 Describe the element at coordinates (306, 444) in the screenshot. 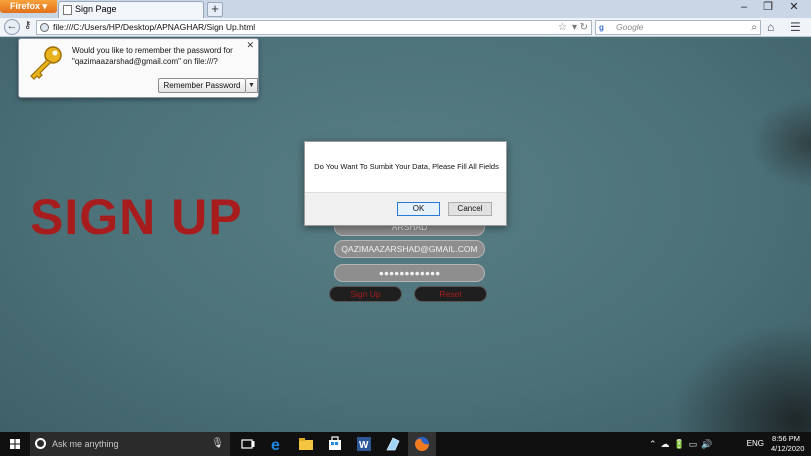

I see `file-explorer-icon` at that location.